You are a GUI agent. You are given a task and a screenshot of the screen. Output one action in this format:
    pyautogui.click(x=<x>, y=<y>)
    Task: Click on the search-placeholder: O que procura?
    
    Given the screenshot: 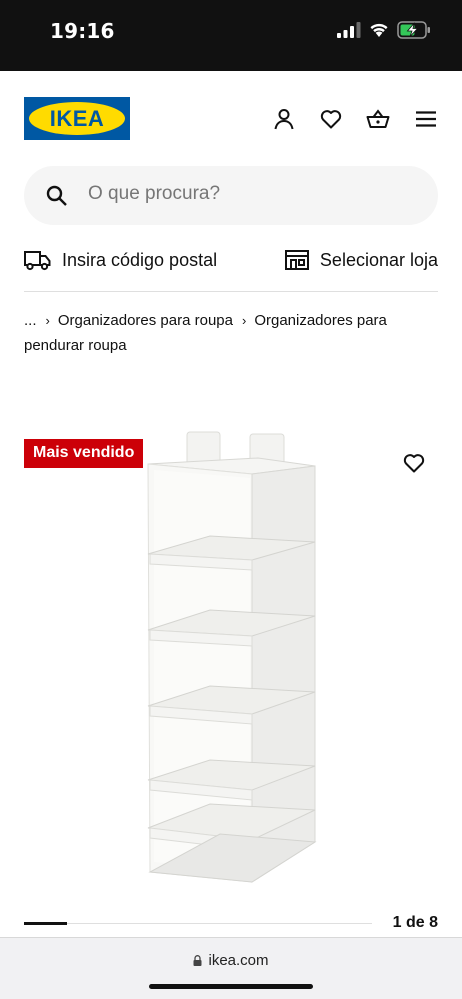 What is the action you would take?
    pyautogui.click(x=154, y=193)
    